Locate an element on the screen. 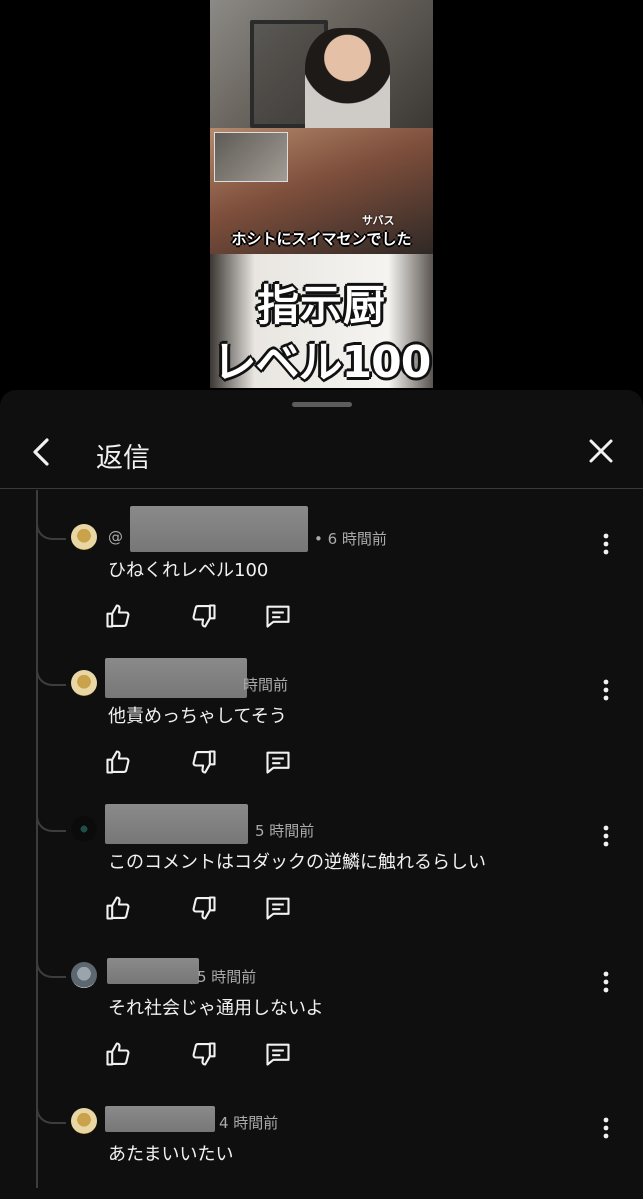 This screenshot has height=1199, width=643. close-icon is located at coordinates (601, 451).